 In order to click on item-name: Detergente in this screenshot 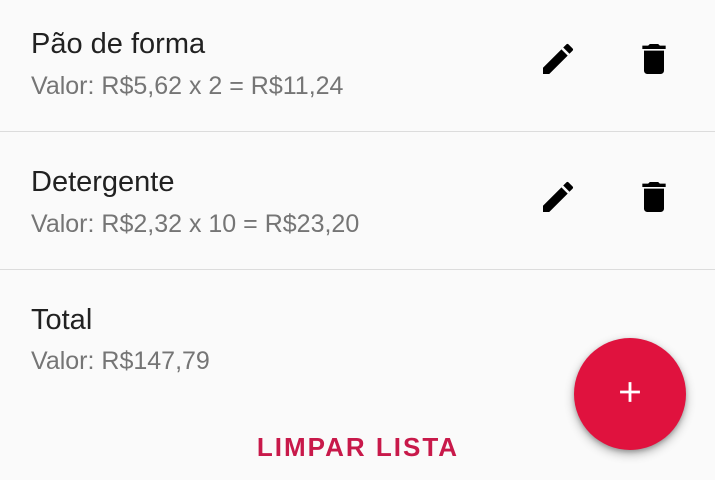, I will do `click(103, 182)`.